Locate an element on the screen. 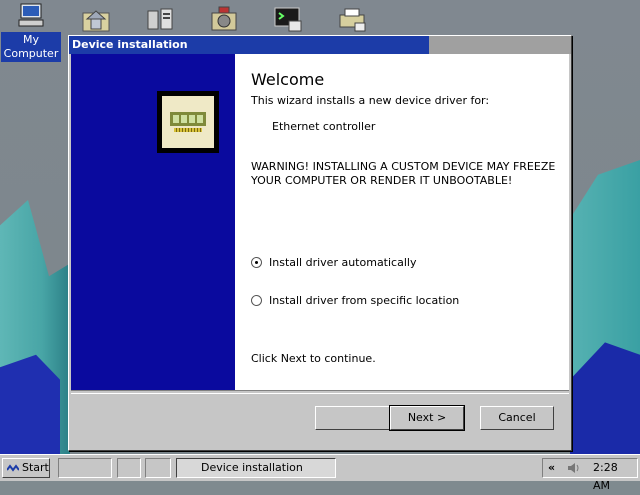 Image resolution: width=640 pixels, height=495 pixels. cancel-button: Cancel is located at coordinates (517, 418).